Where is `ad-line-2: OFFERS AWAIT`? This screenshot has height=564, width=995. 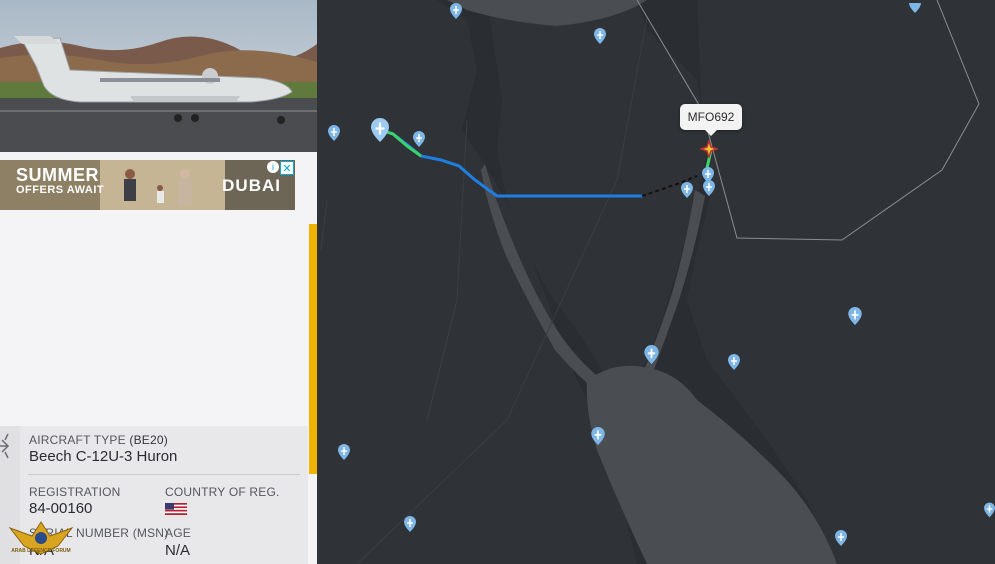
ad-line-2: OFFERS AWAIT is located at coordinates (60, 190).